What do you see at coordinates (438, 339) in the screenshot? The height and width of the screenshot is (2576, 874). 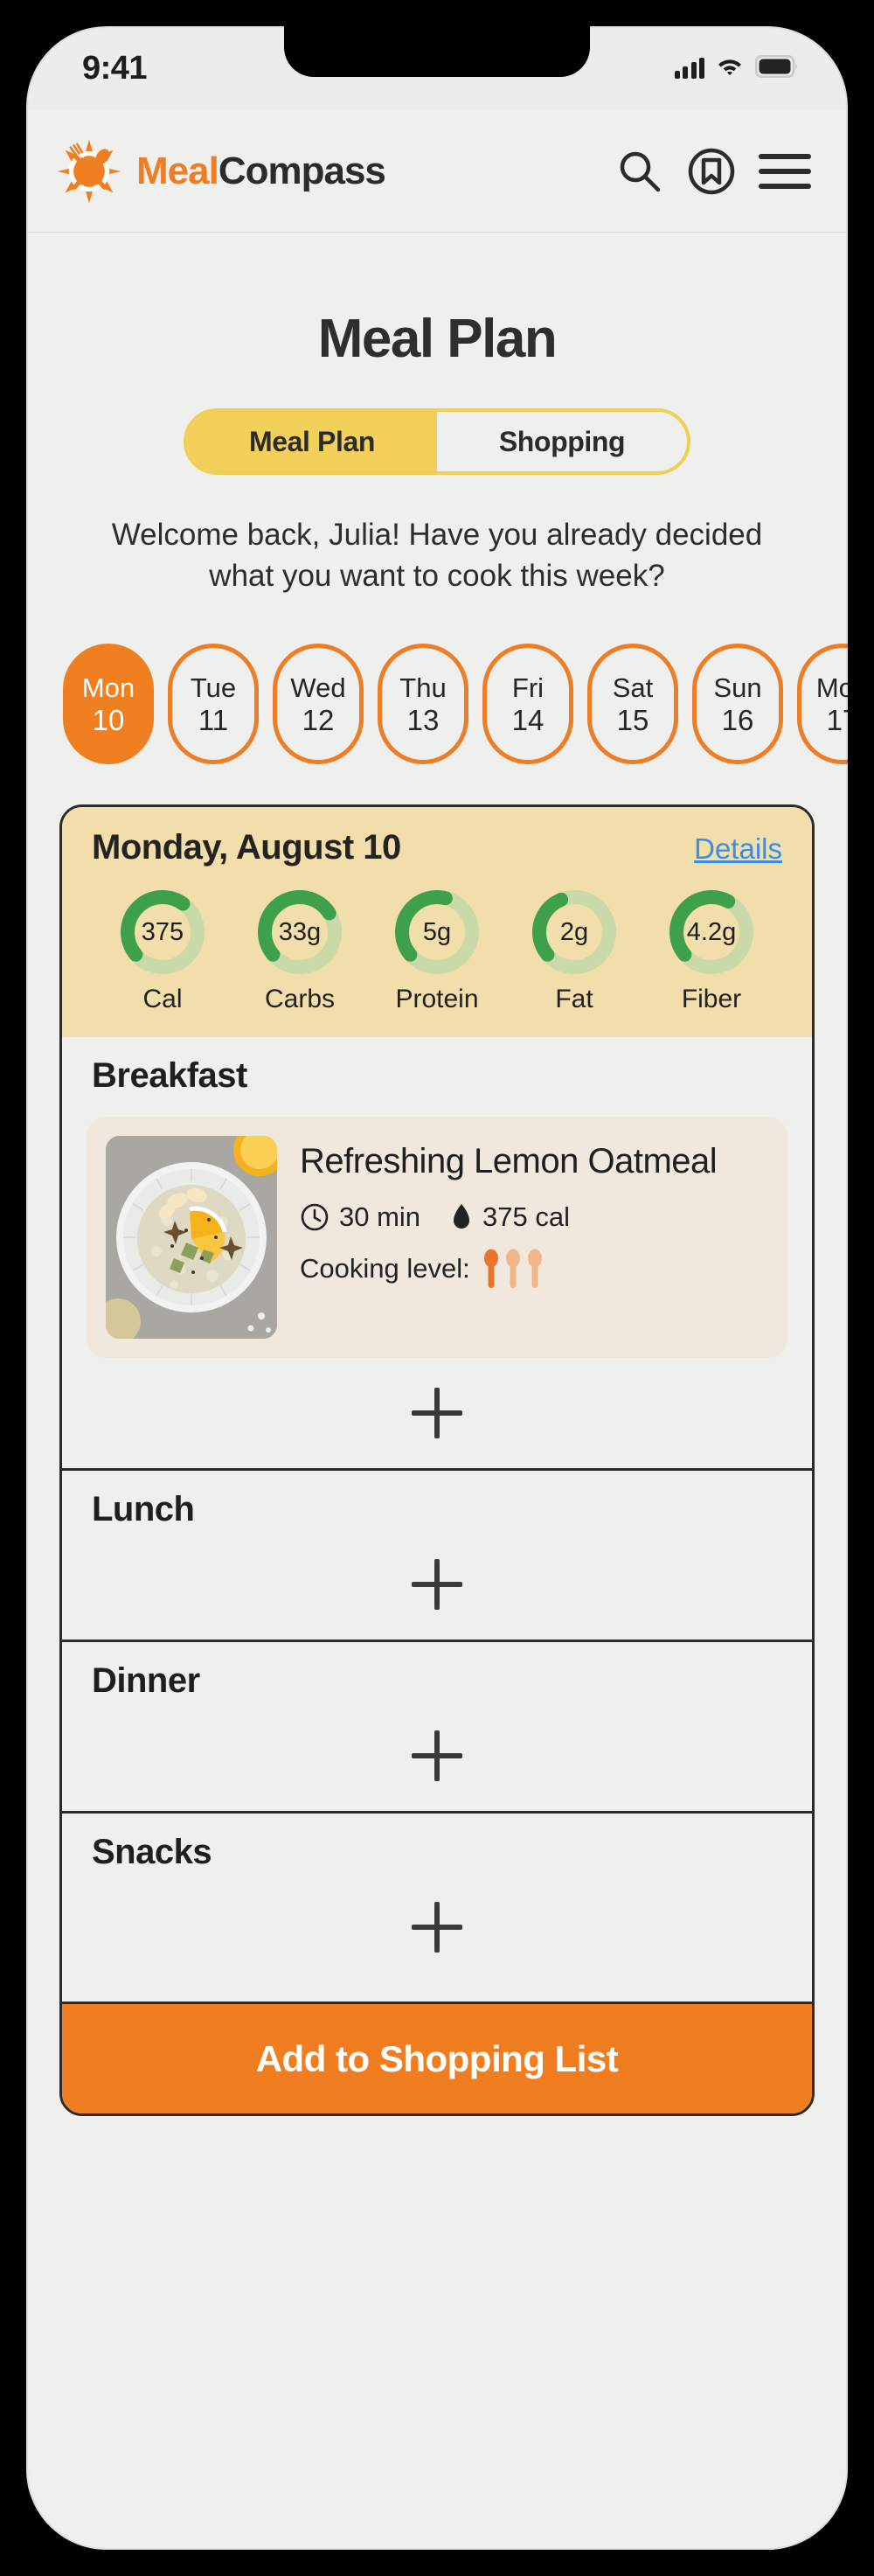 I see `page-title: Meal Plan` at bounding box center [438, 339].